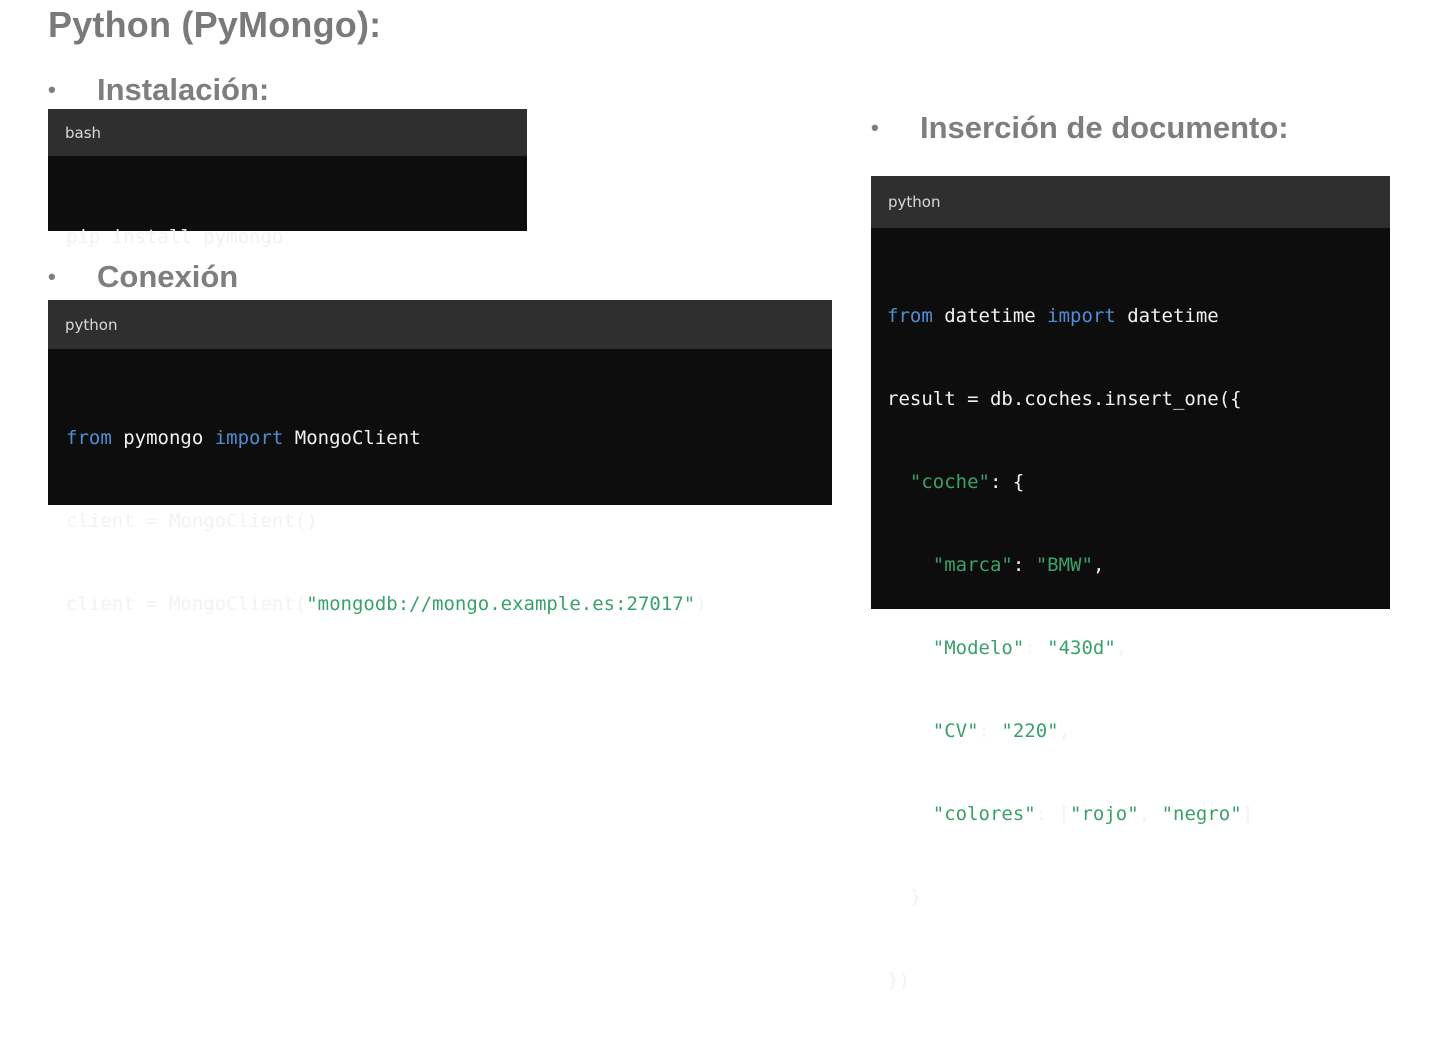  What do you see at coordinates (168, 276) in the screenshot?
I see `bullet-label: Conexión` at bounding box center [168, 276].